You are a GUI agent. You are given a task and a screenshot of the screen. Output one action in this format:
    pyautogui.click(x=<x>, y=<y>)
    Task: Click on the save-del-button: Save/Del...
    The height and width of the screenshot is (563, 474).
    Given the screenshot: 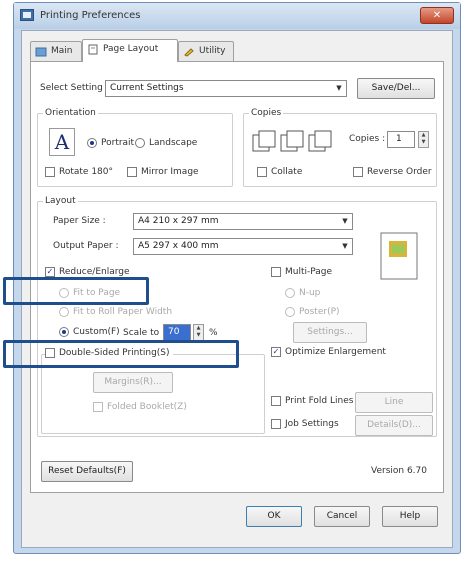 What is the action you would take?
    pyautogui.click(x=396, y=88)
    